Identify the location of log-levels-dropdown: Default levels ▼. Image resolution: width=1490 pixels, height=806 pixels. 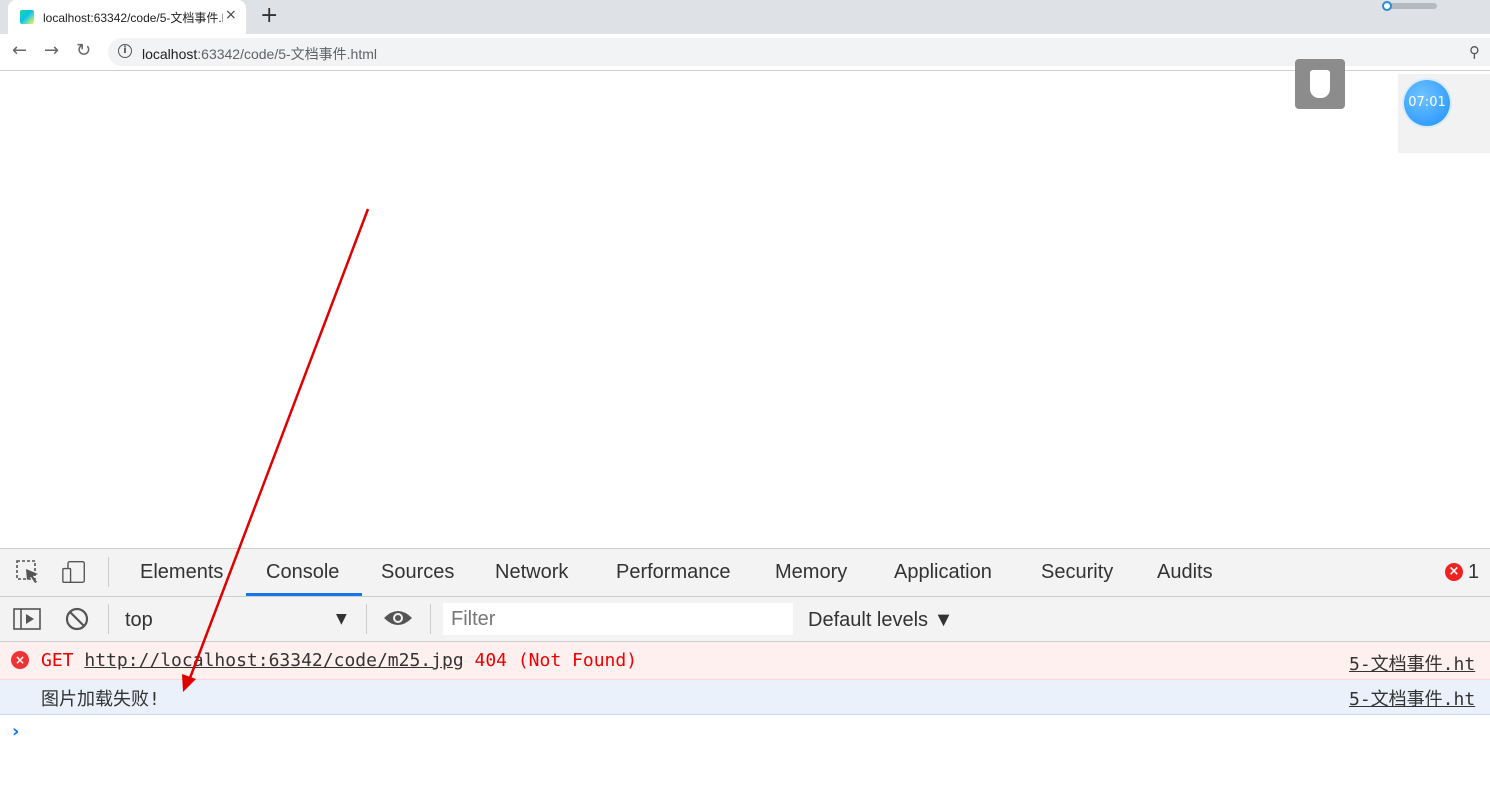
(880, 620).